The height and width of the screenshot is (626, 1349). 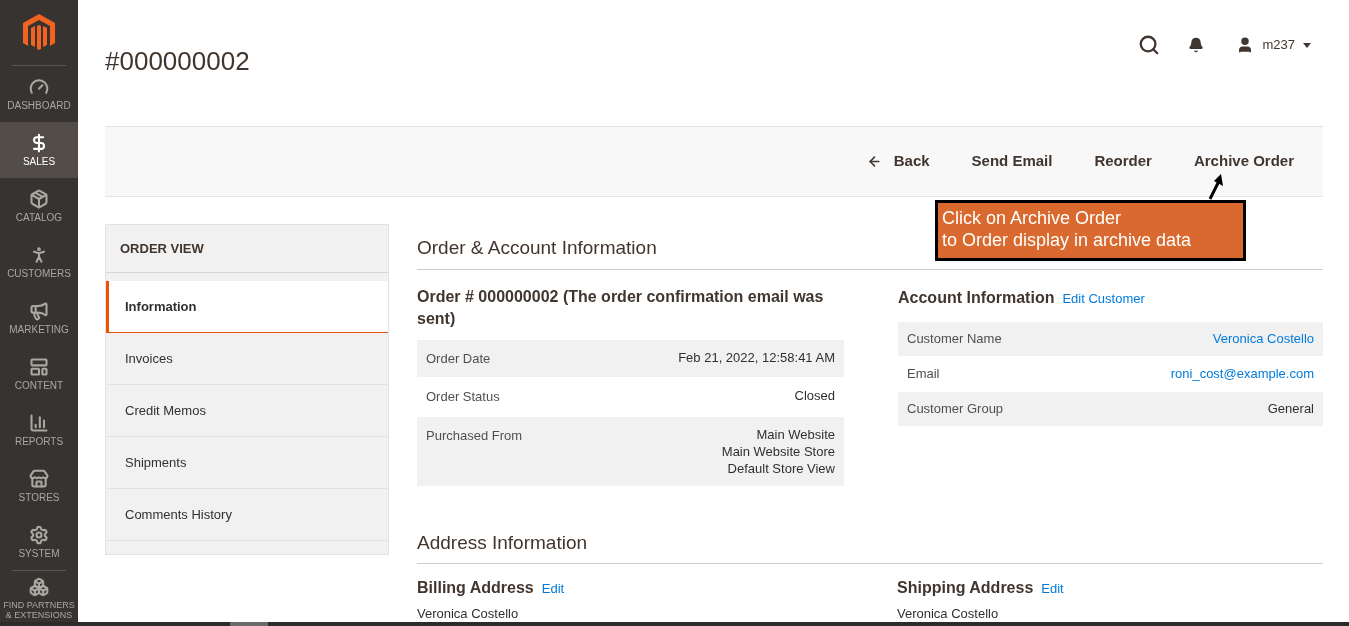 What do you see at coordinates (1243, 161) in the screenshot?
I see `toolbar-button: Archive Order` at bounding box center [1243, 161].